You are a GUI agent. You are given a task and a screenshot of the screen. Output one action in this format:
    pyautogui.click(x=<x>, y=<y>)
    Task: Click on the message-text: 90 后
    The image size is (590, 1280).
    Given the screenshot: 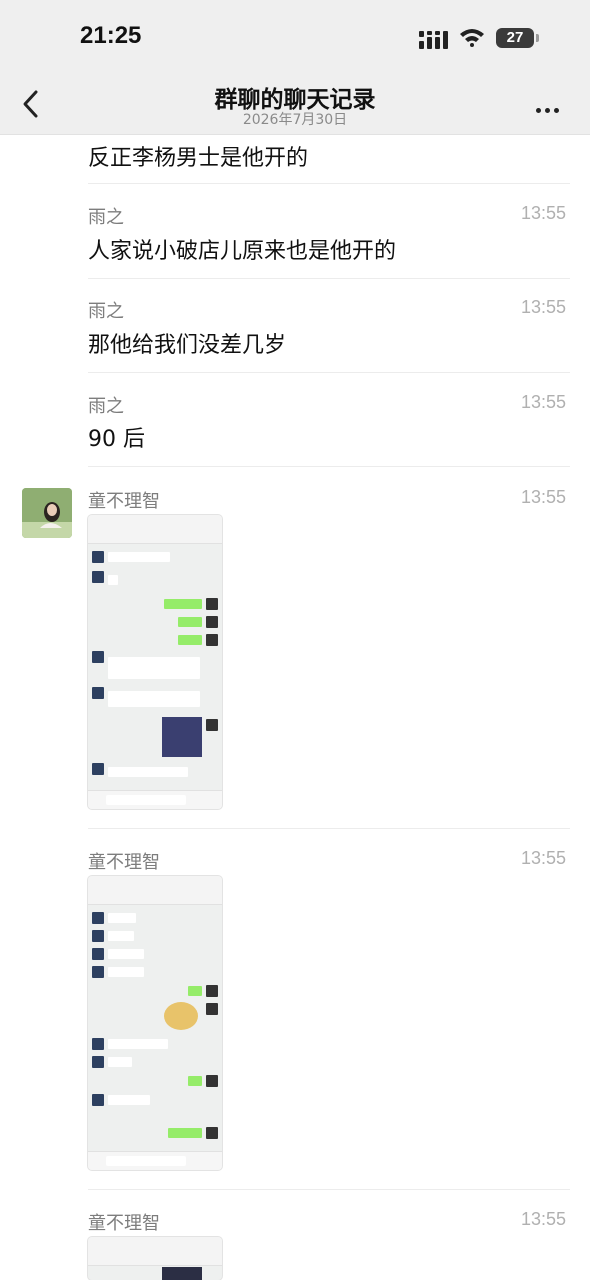 What is the action you would take?
    pyautogui.click(x=116, y=439)
    